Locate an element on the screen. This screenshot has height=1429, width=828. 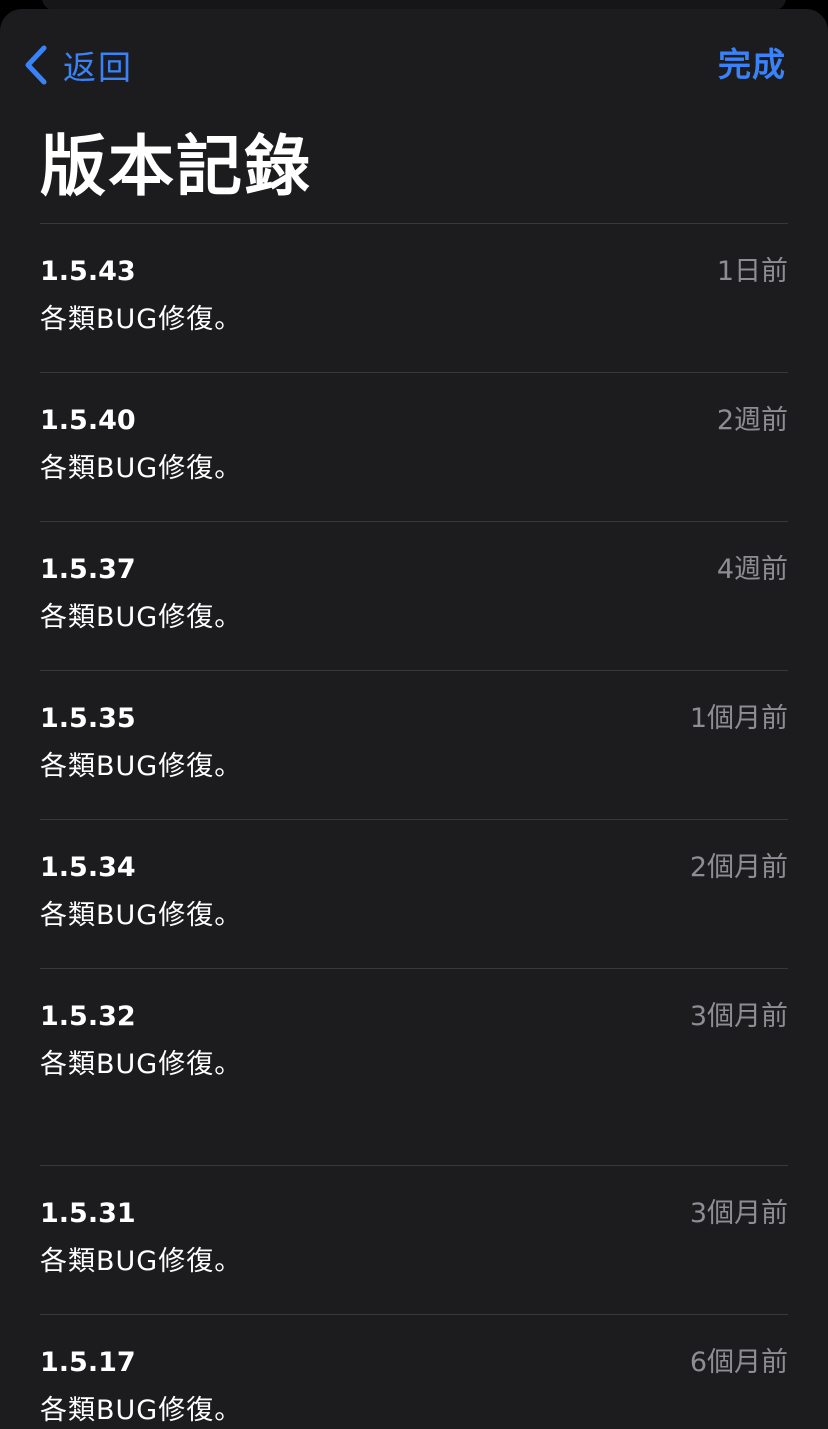
release-date: 4週前 is located at coordinates (752, 569).